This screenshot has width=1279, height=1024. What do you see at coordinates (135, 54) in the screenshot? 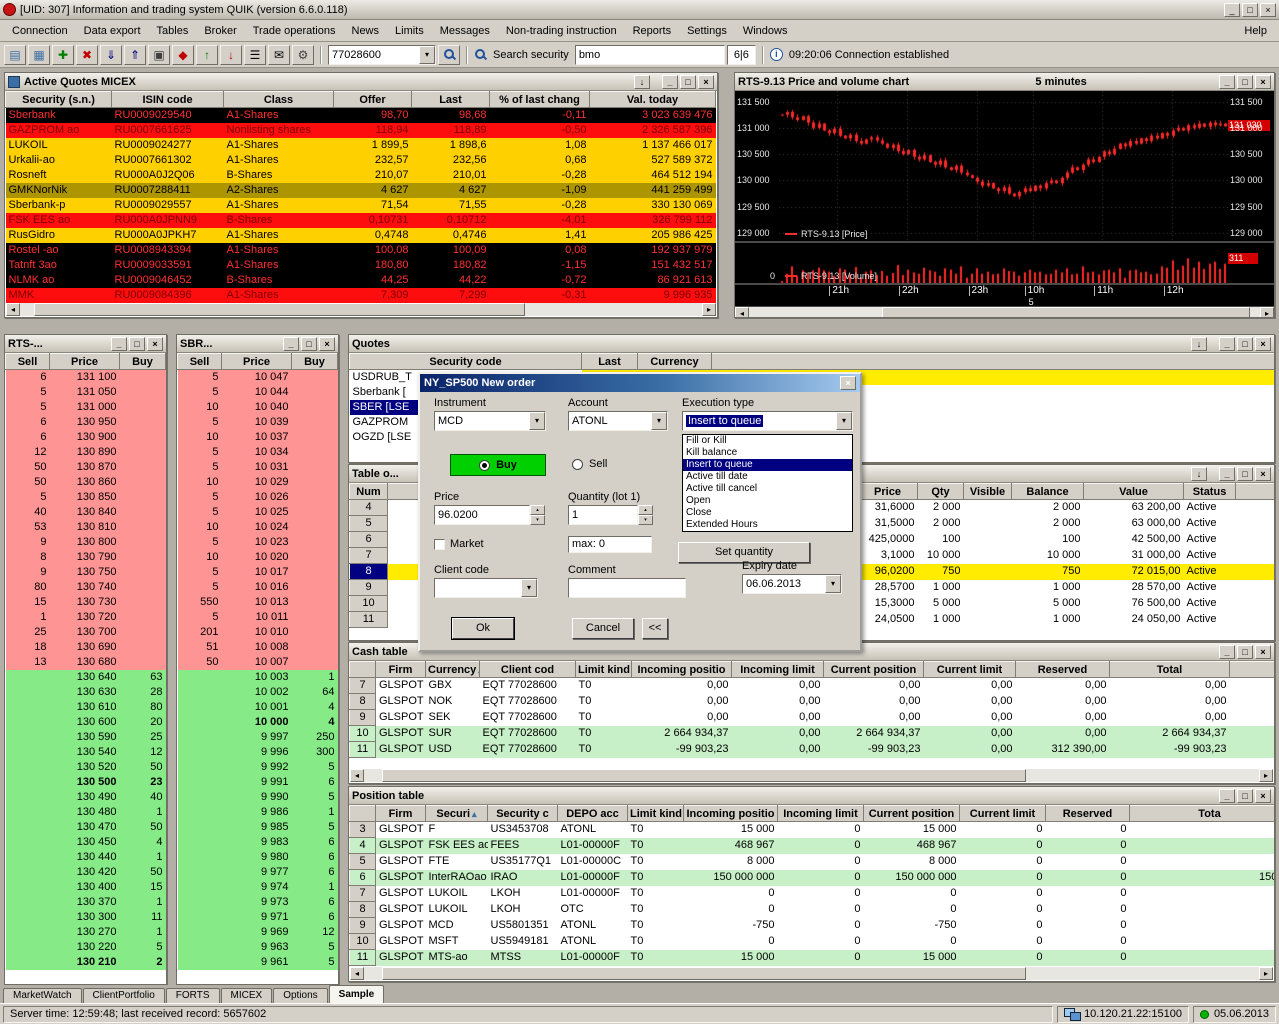
I see `export-icon: ⇑` at bounding box center [135, 54].